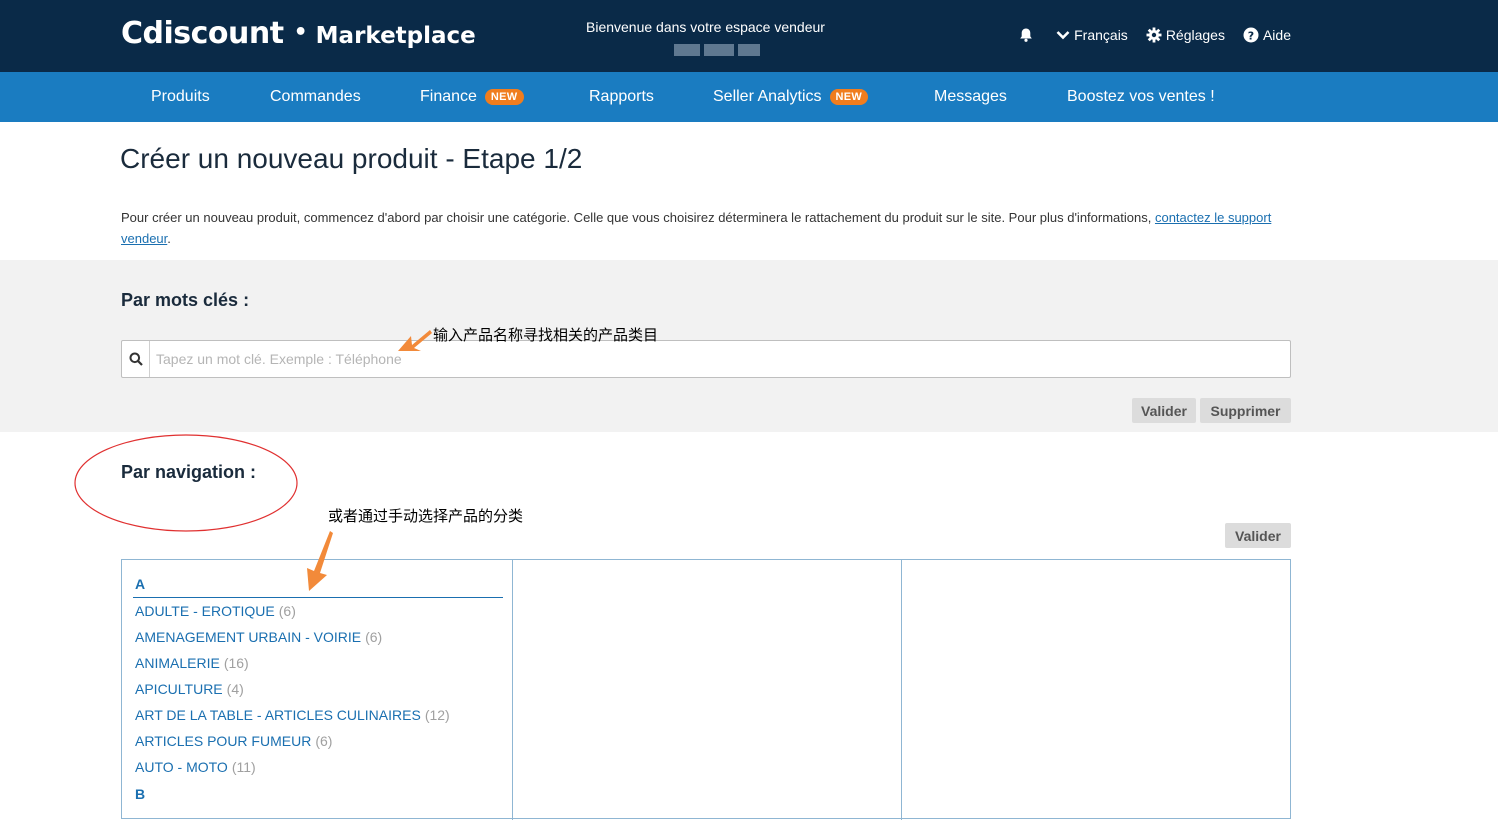 This screenshot has width=1498, height=820. I want to click on category-item: ANIMALERIE (16), so click(192, 663).